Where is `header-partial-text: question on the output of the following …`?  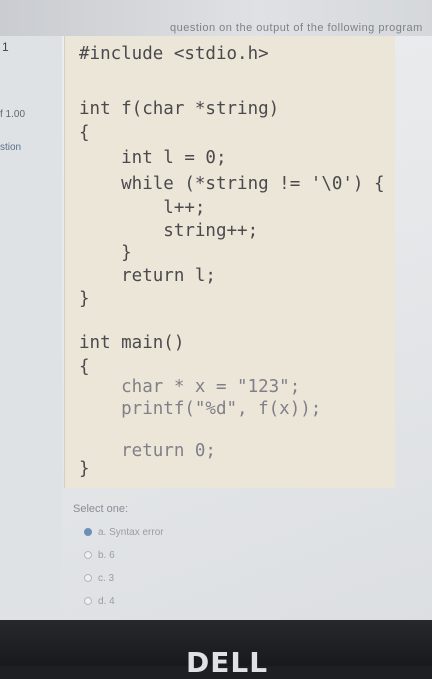
header-partial-text: question on the output of the following … is located at coordinates (296, 28).